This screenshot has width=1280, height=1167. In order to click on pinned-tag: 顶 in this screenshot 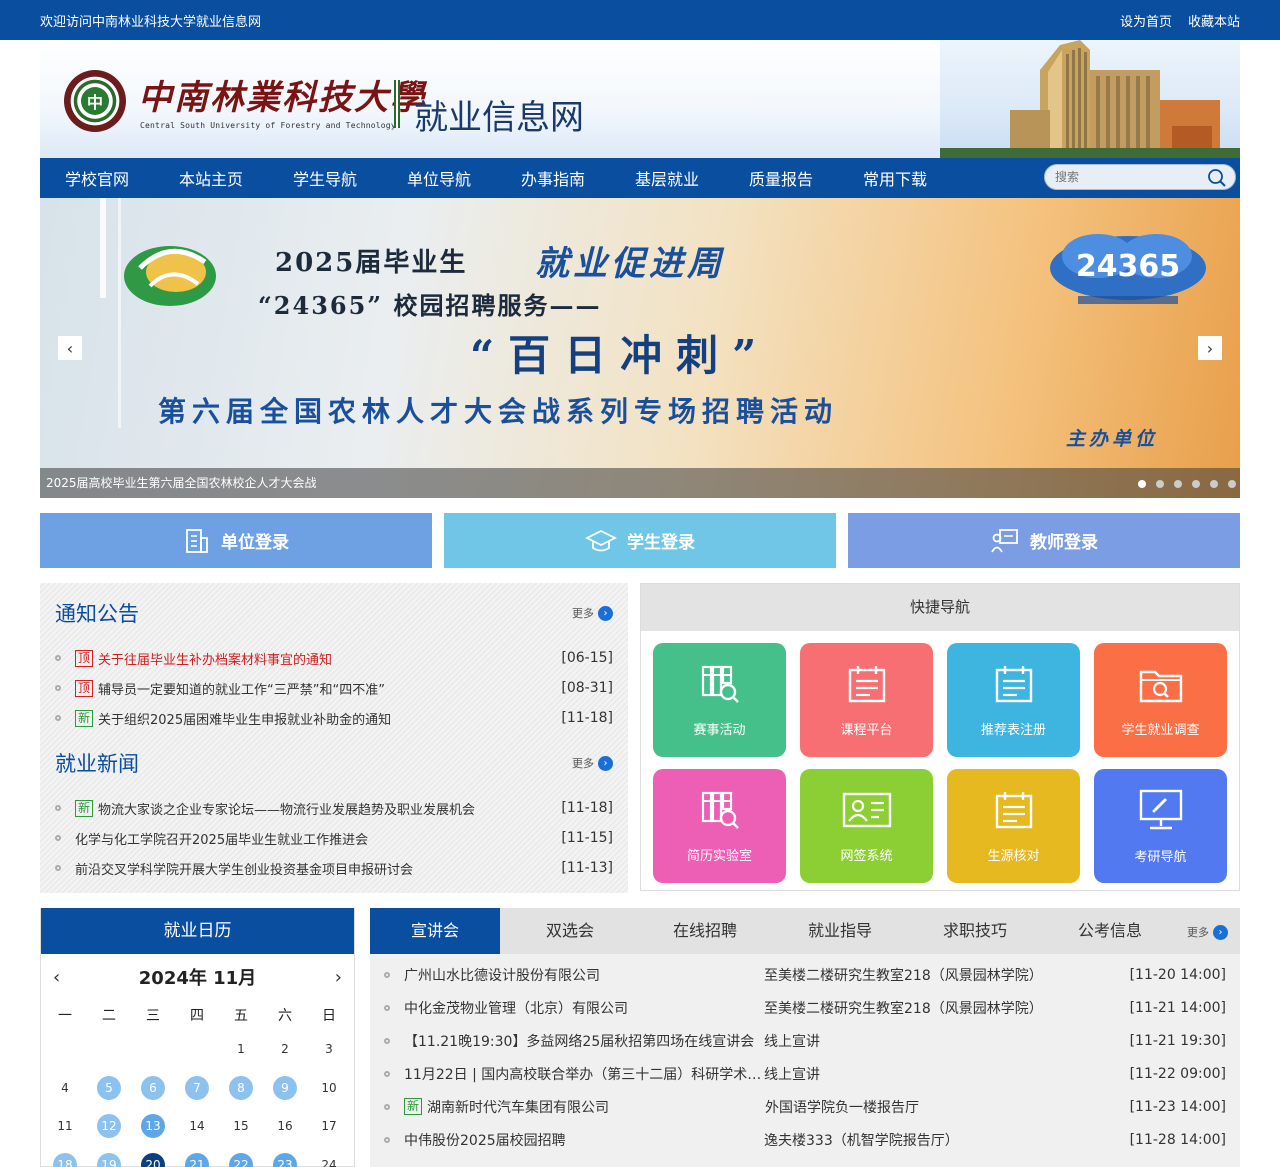, I will do `click(84, 688)`.